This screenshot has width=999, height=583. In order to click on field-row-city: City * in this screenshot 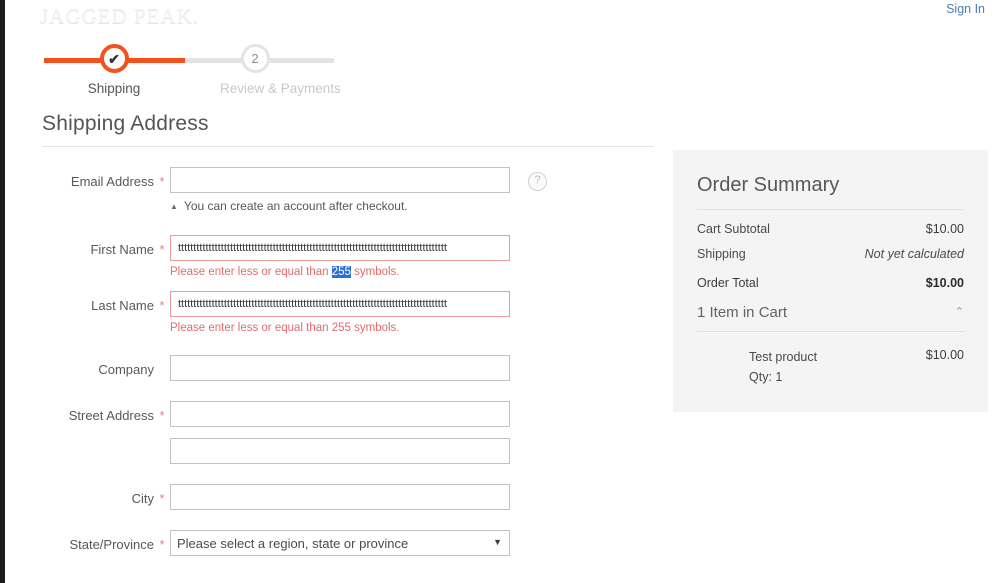, I will do `click(348, 497)`.